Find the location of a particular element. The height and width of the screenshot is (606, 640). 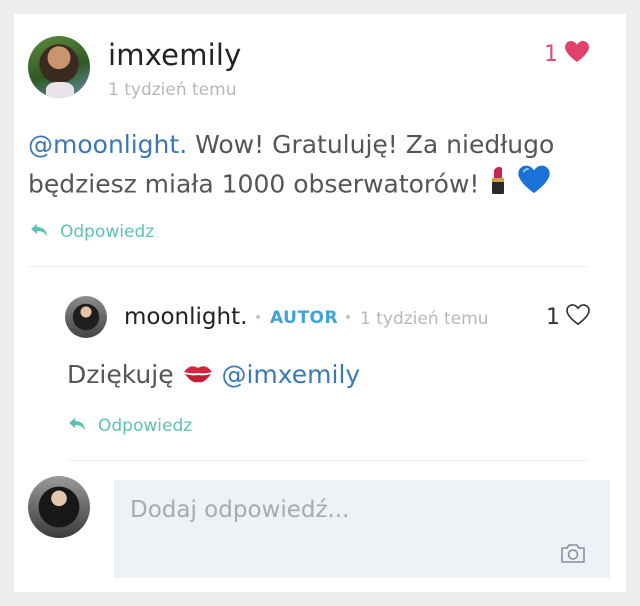

avatar is located at coordinates (59, 67).